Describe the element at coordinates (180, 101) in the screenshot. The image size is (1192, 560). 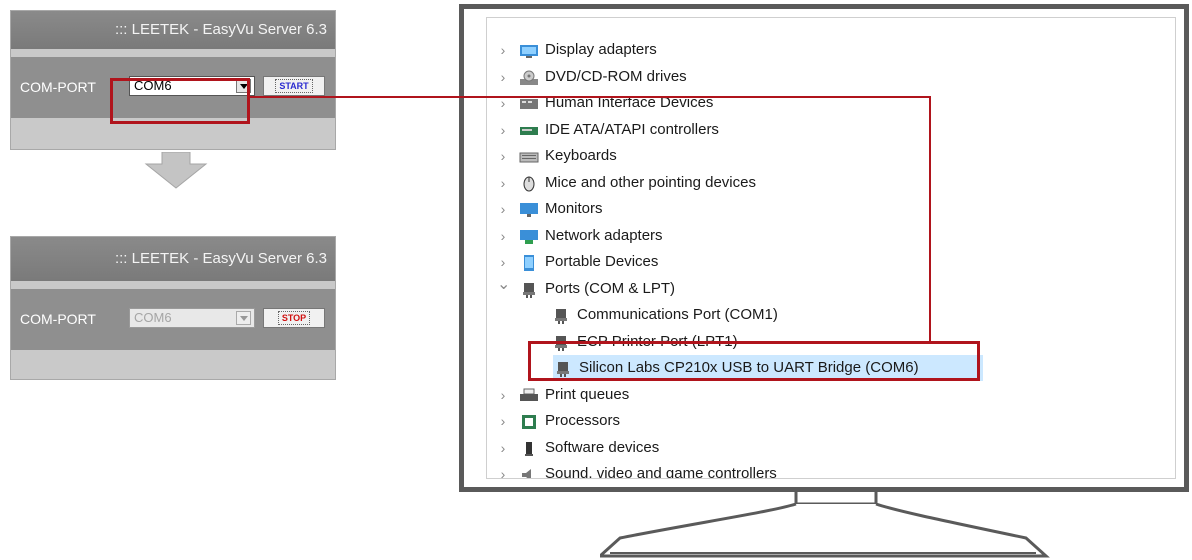
I see `com-select-highlight-box` at that location.